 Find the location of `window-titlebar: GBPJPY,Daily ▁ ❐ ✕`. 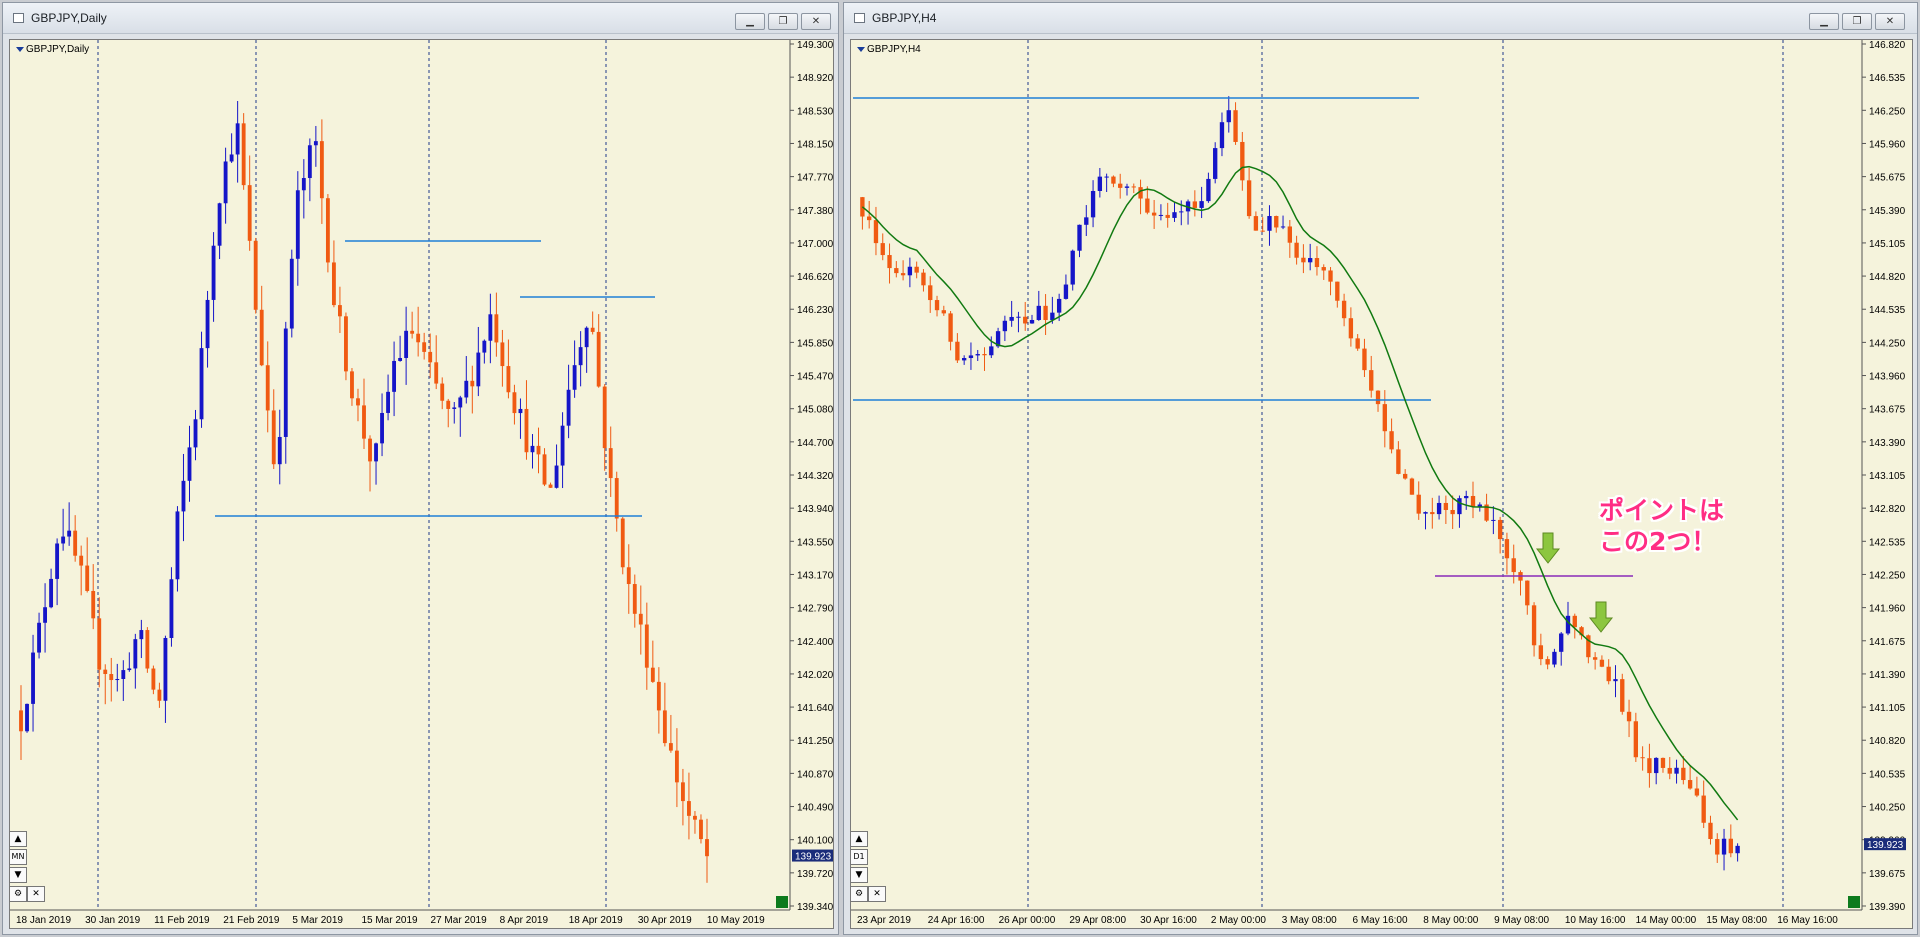

window-titlebar: GBPJPY,Daily ▁ ❐ ✕ is located at coordinates (420, 18).